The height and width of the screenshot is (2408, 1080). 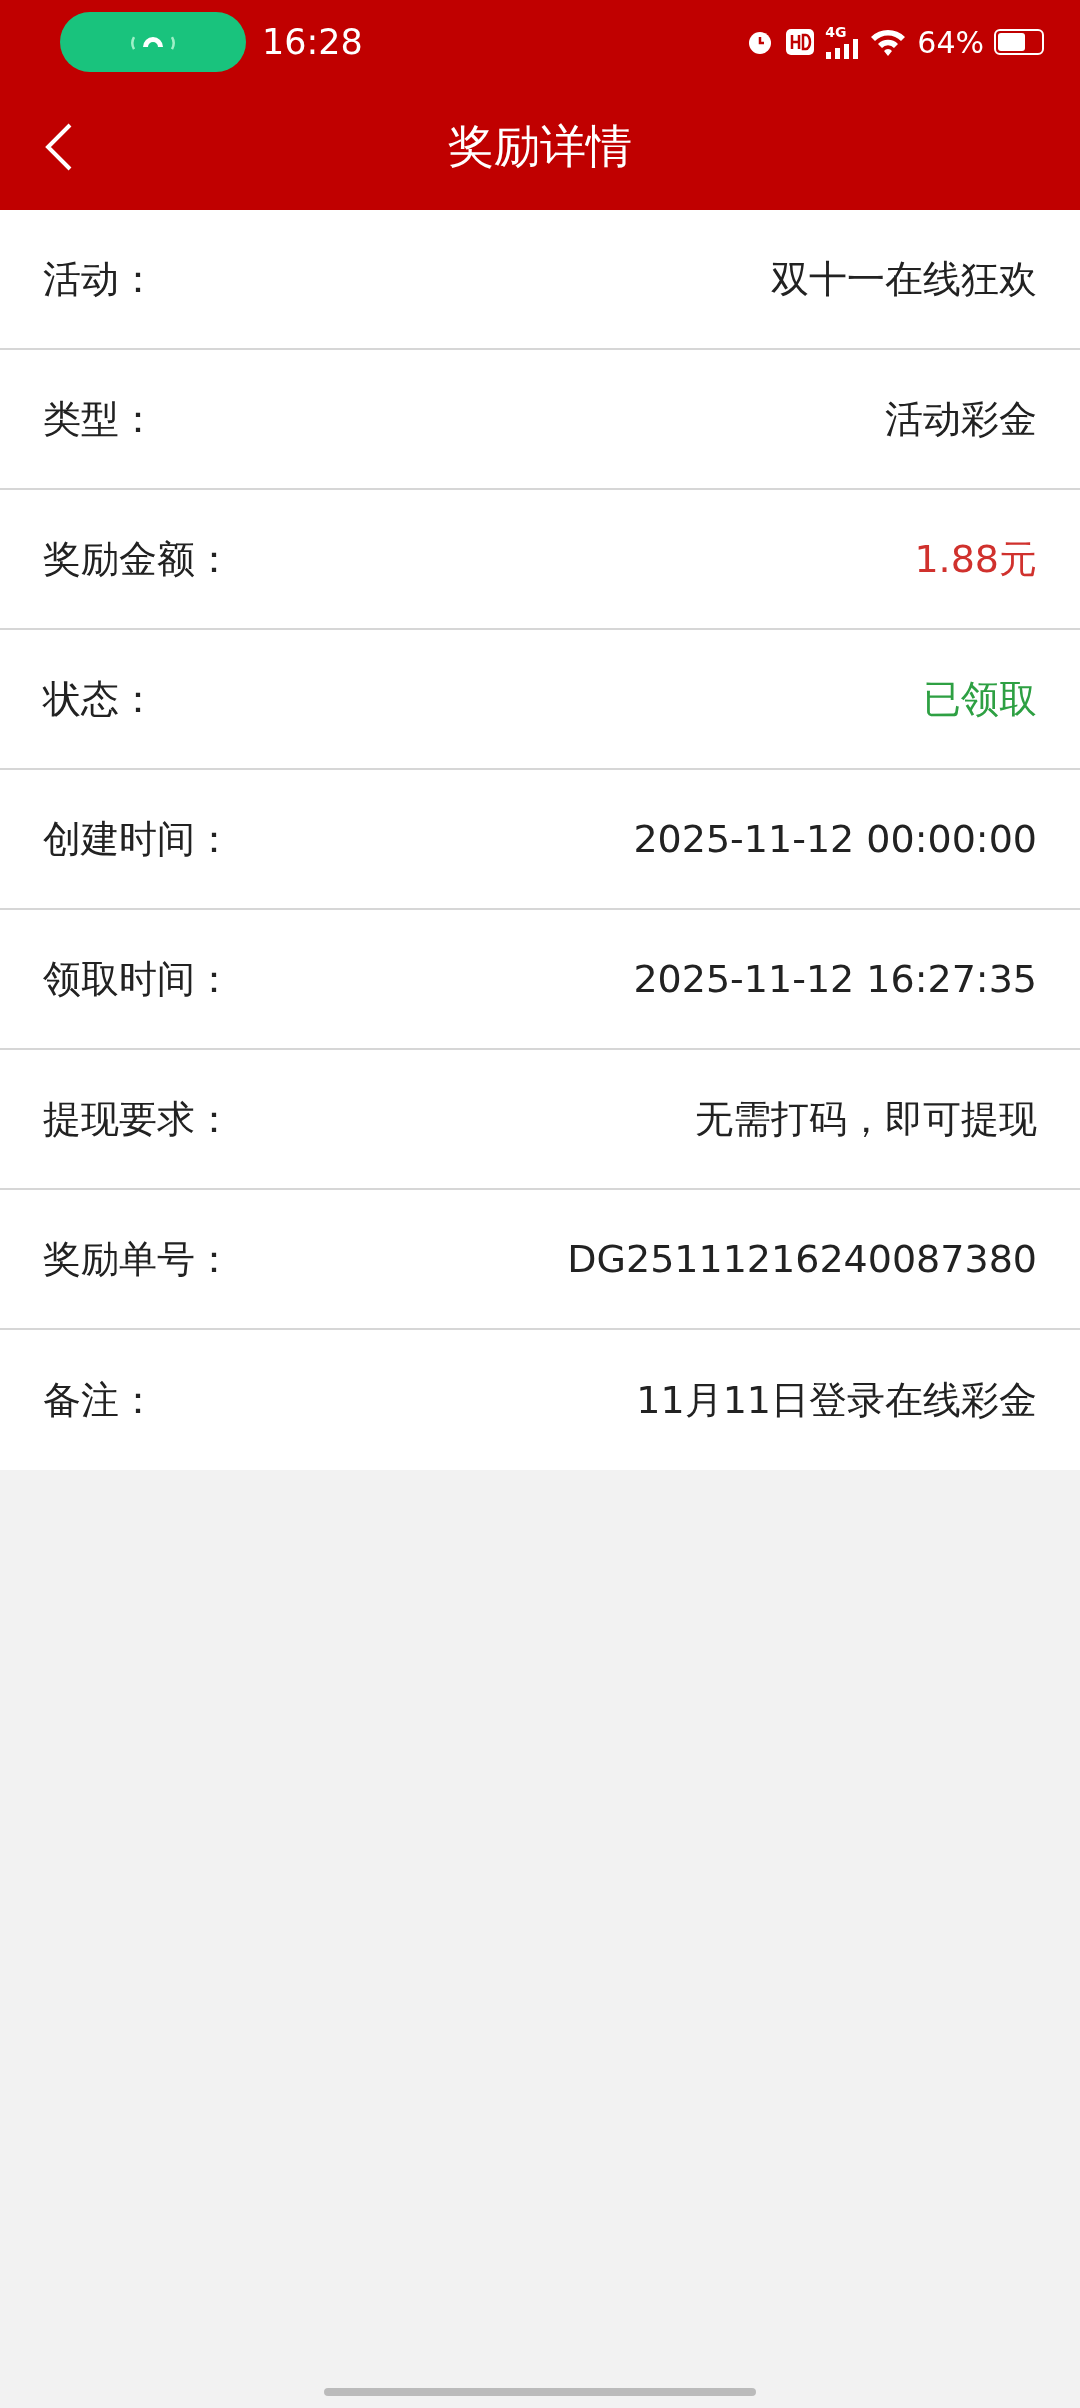 What do you see at coordinates (961, 419) in the screenshot?
I see `field-value: 活动彩金` at bounding box center [961, 419].